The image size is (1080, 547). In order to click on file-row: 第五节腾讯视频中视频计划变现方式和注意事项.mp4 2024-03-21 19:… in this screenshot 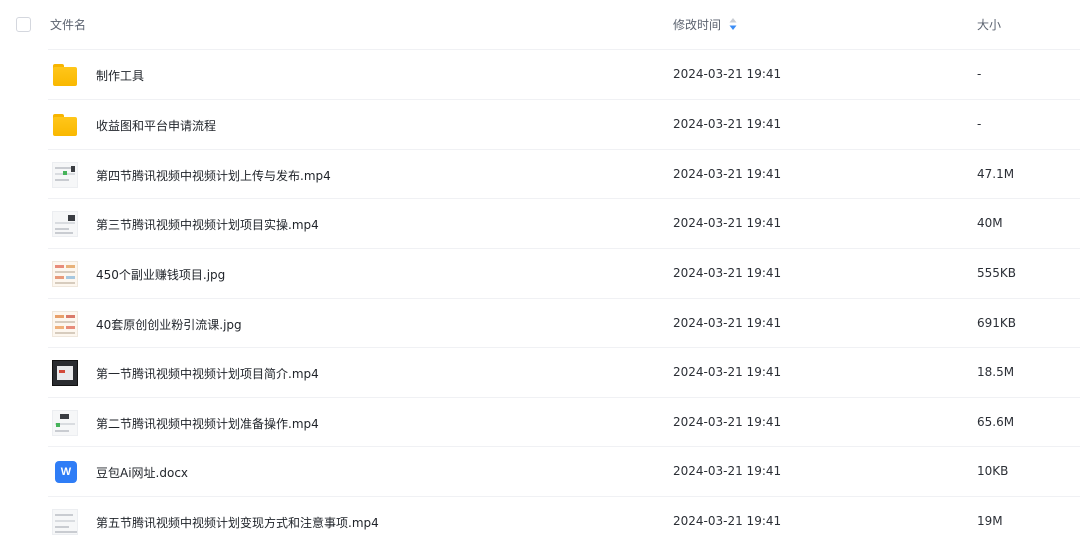, I will do `click(564, 521)`.